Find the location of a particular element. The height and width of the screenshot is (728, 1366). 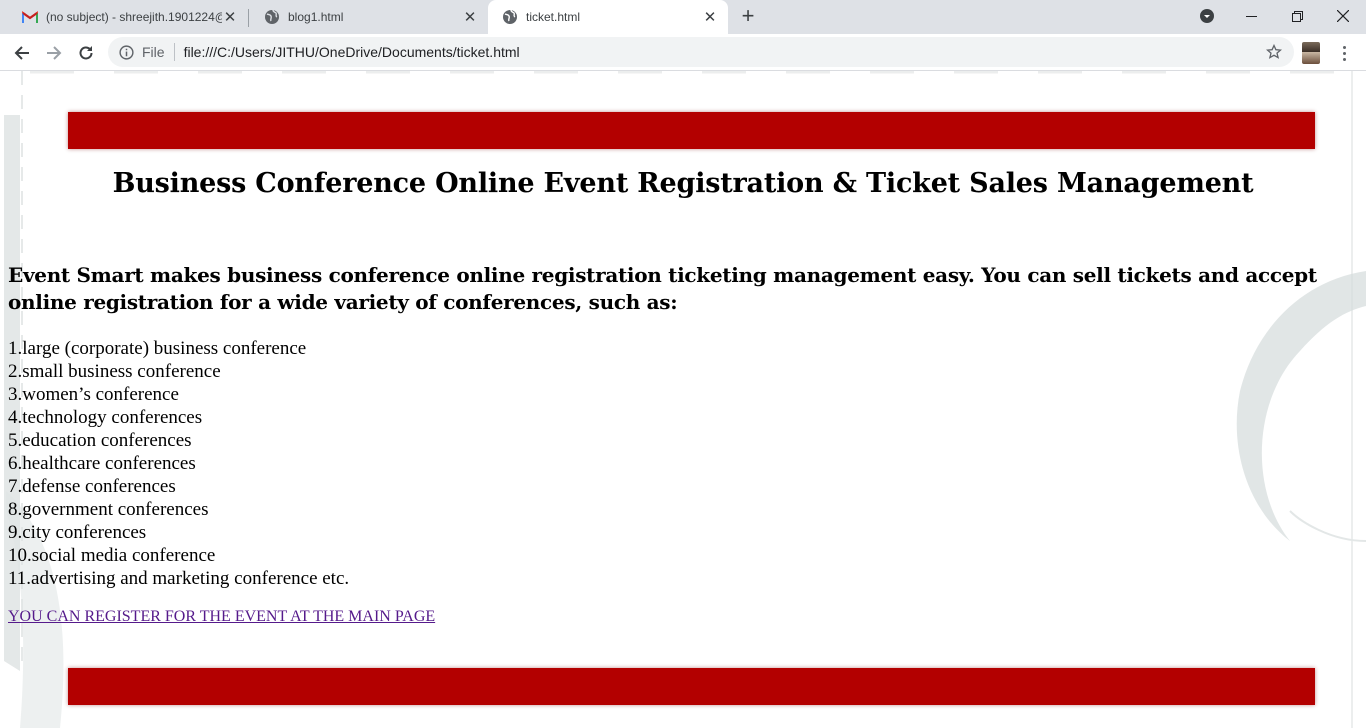

info-icon is located at coordinates (126, 52).